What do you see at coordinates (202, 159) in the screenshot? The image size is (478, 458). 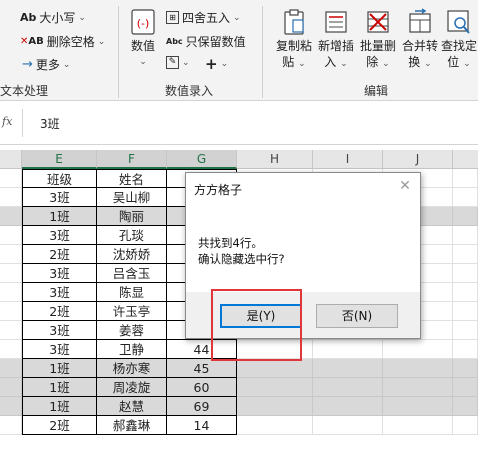 I see `column-header-g: G` at bounding box center [202, 159].